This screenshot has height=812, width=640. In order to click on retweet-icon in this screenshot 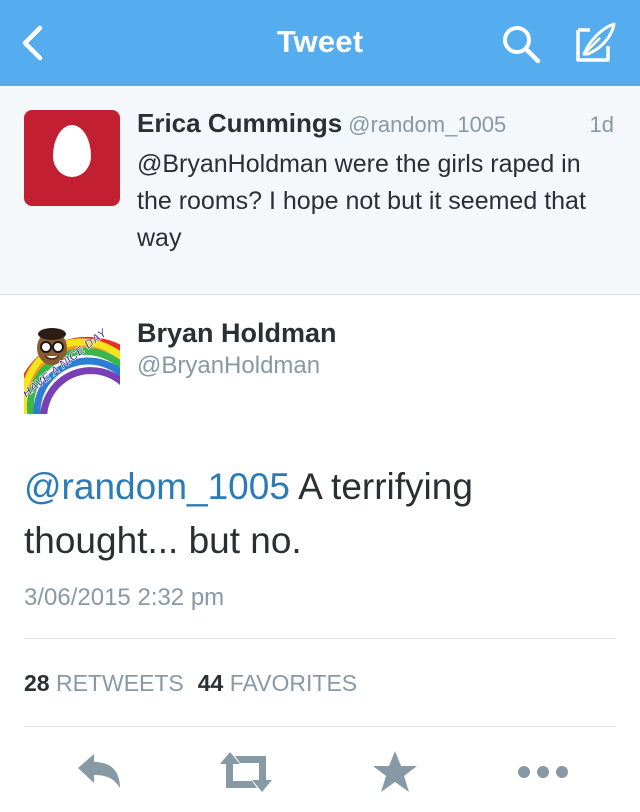, I will do `click(246, 772)`.